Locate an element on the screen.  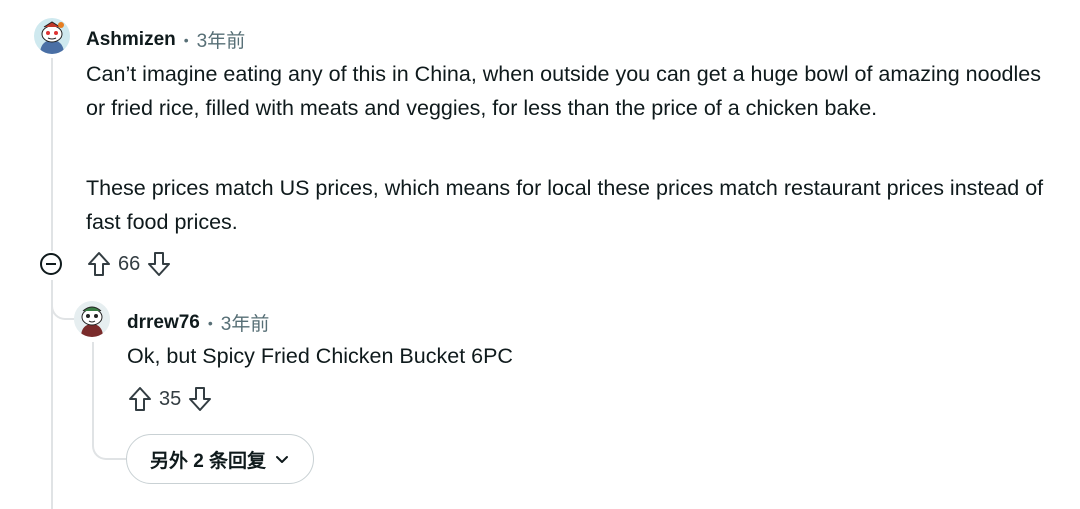
chevron-down-icon is located at coordinates (282, 459).